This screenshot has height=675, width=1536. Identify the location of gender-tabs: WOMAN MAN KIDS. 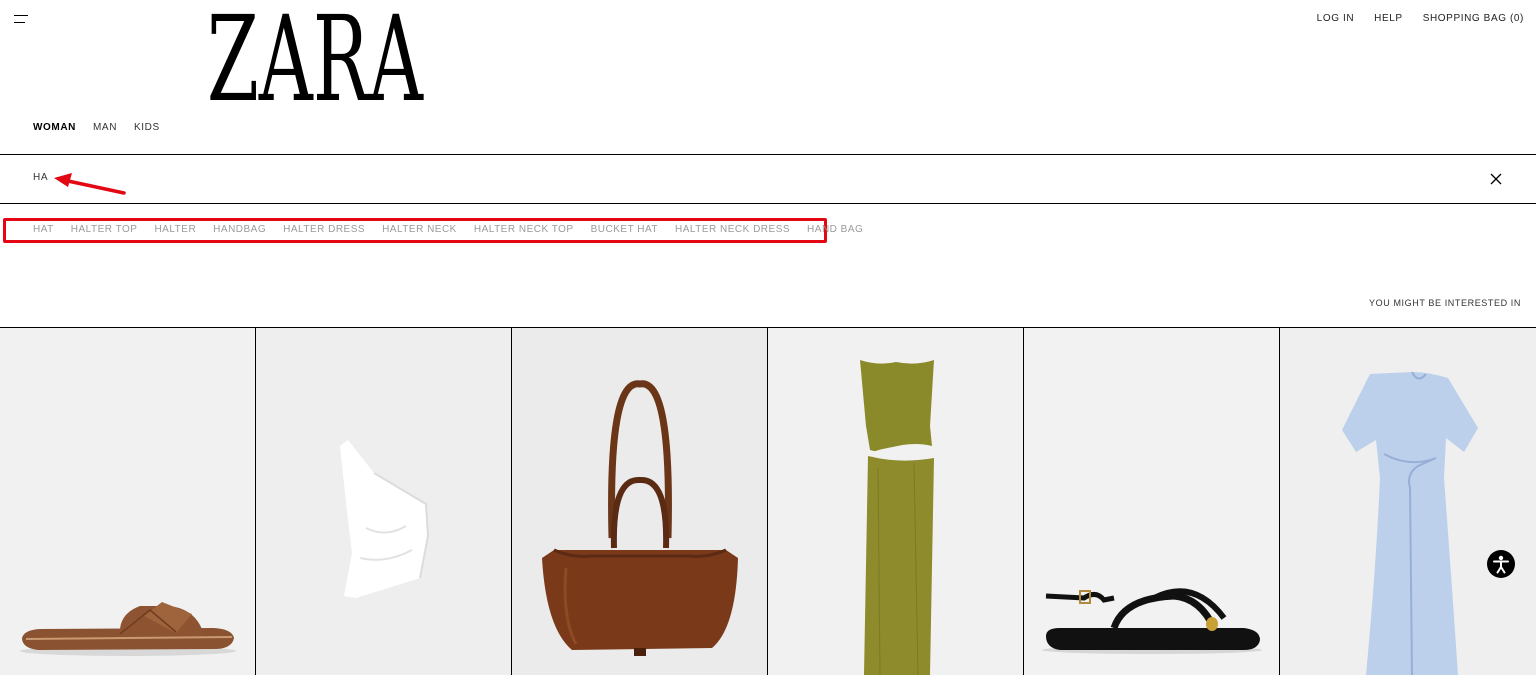
(96, 127).